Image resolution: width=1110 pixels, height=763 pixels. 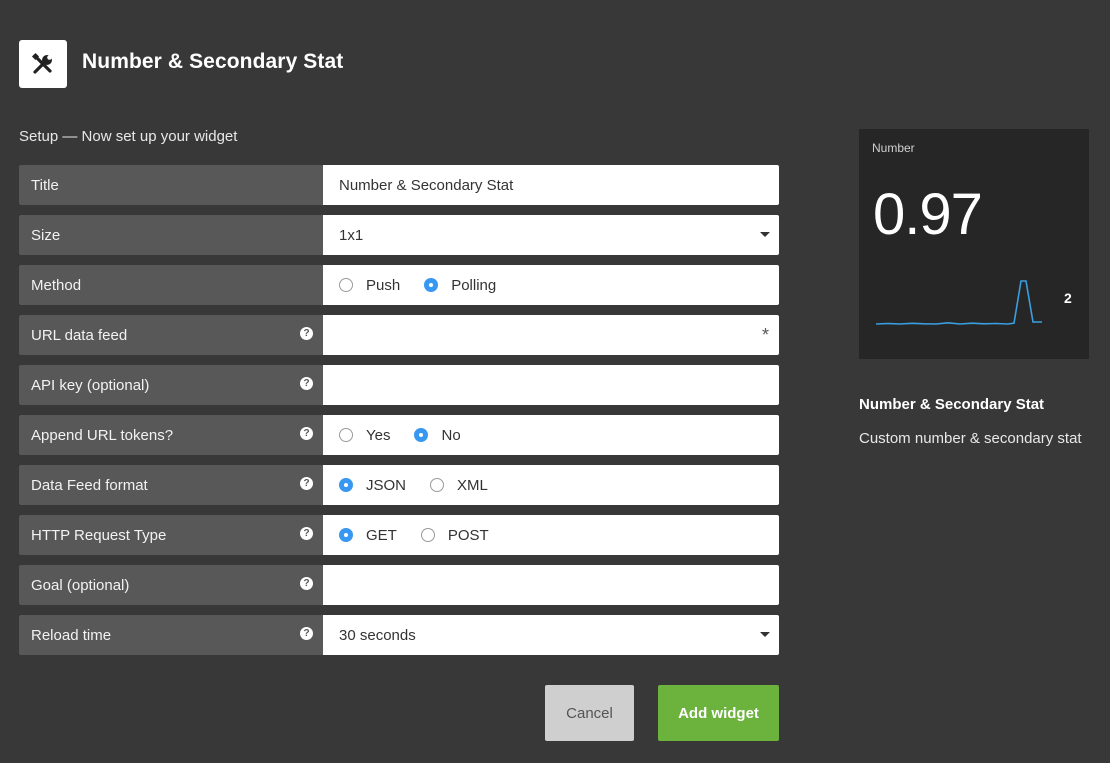 What do you see at coordinates (128, 136) in the screenshot?
I see `setup-instructions: Setup — Now set up your widget` at bounding box center [128, 136].